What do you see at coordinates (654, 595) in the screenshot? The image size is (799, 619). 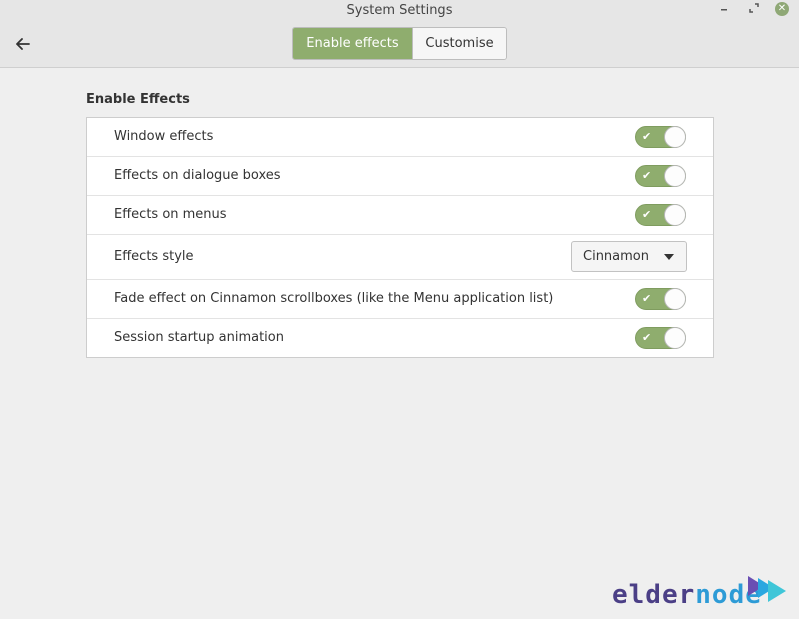 I see `logo-text-elder: elder` at bounding box center [654, 595].